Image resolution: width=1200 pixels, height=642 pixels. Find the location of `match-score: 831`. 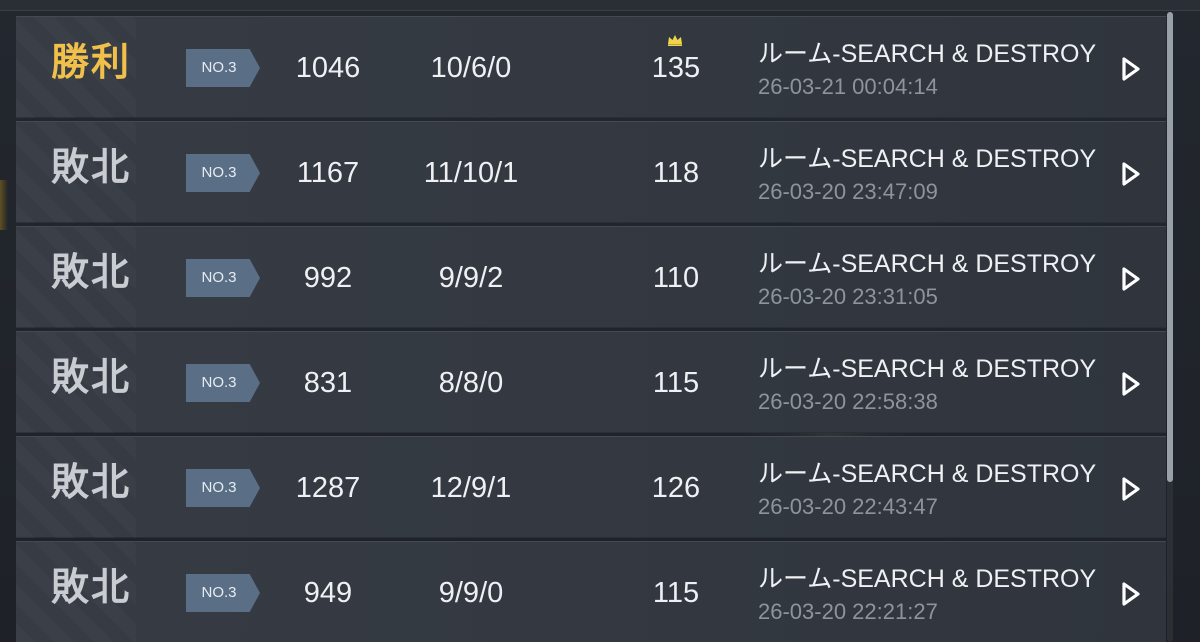

match-score: 831 is located at coordinates (328, 383).